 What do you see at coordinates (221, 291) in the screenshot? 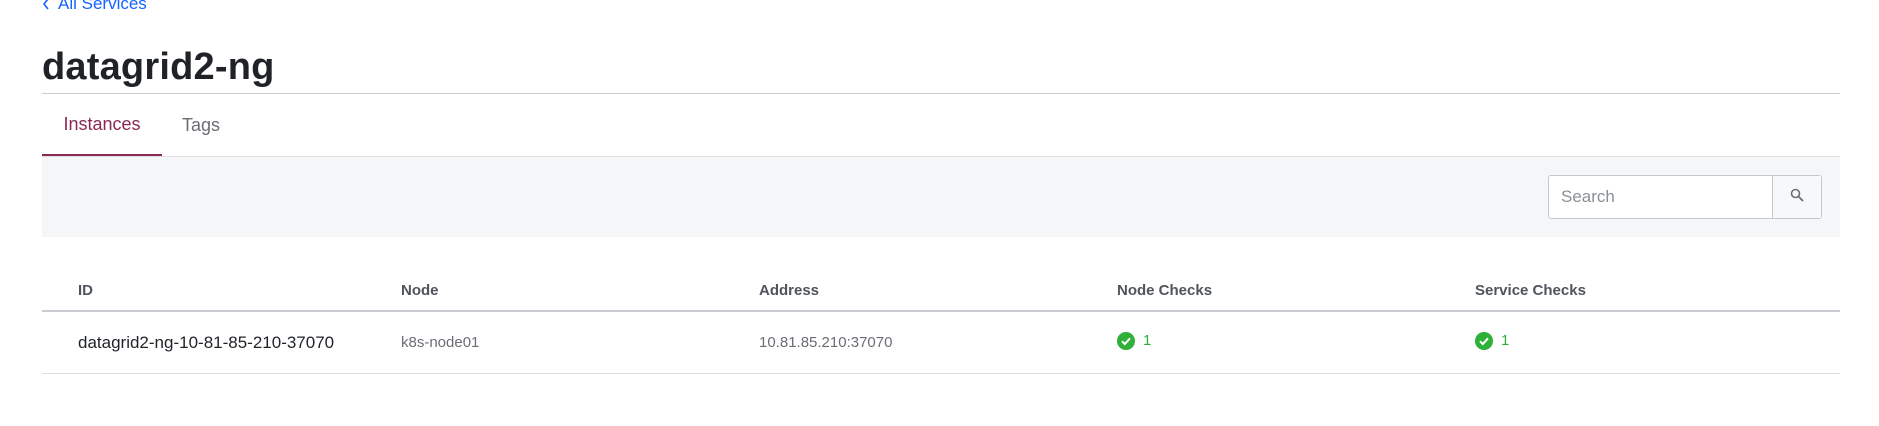
I see `column-header-id: ID` at bounding box center [221, 291].